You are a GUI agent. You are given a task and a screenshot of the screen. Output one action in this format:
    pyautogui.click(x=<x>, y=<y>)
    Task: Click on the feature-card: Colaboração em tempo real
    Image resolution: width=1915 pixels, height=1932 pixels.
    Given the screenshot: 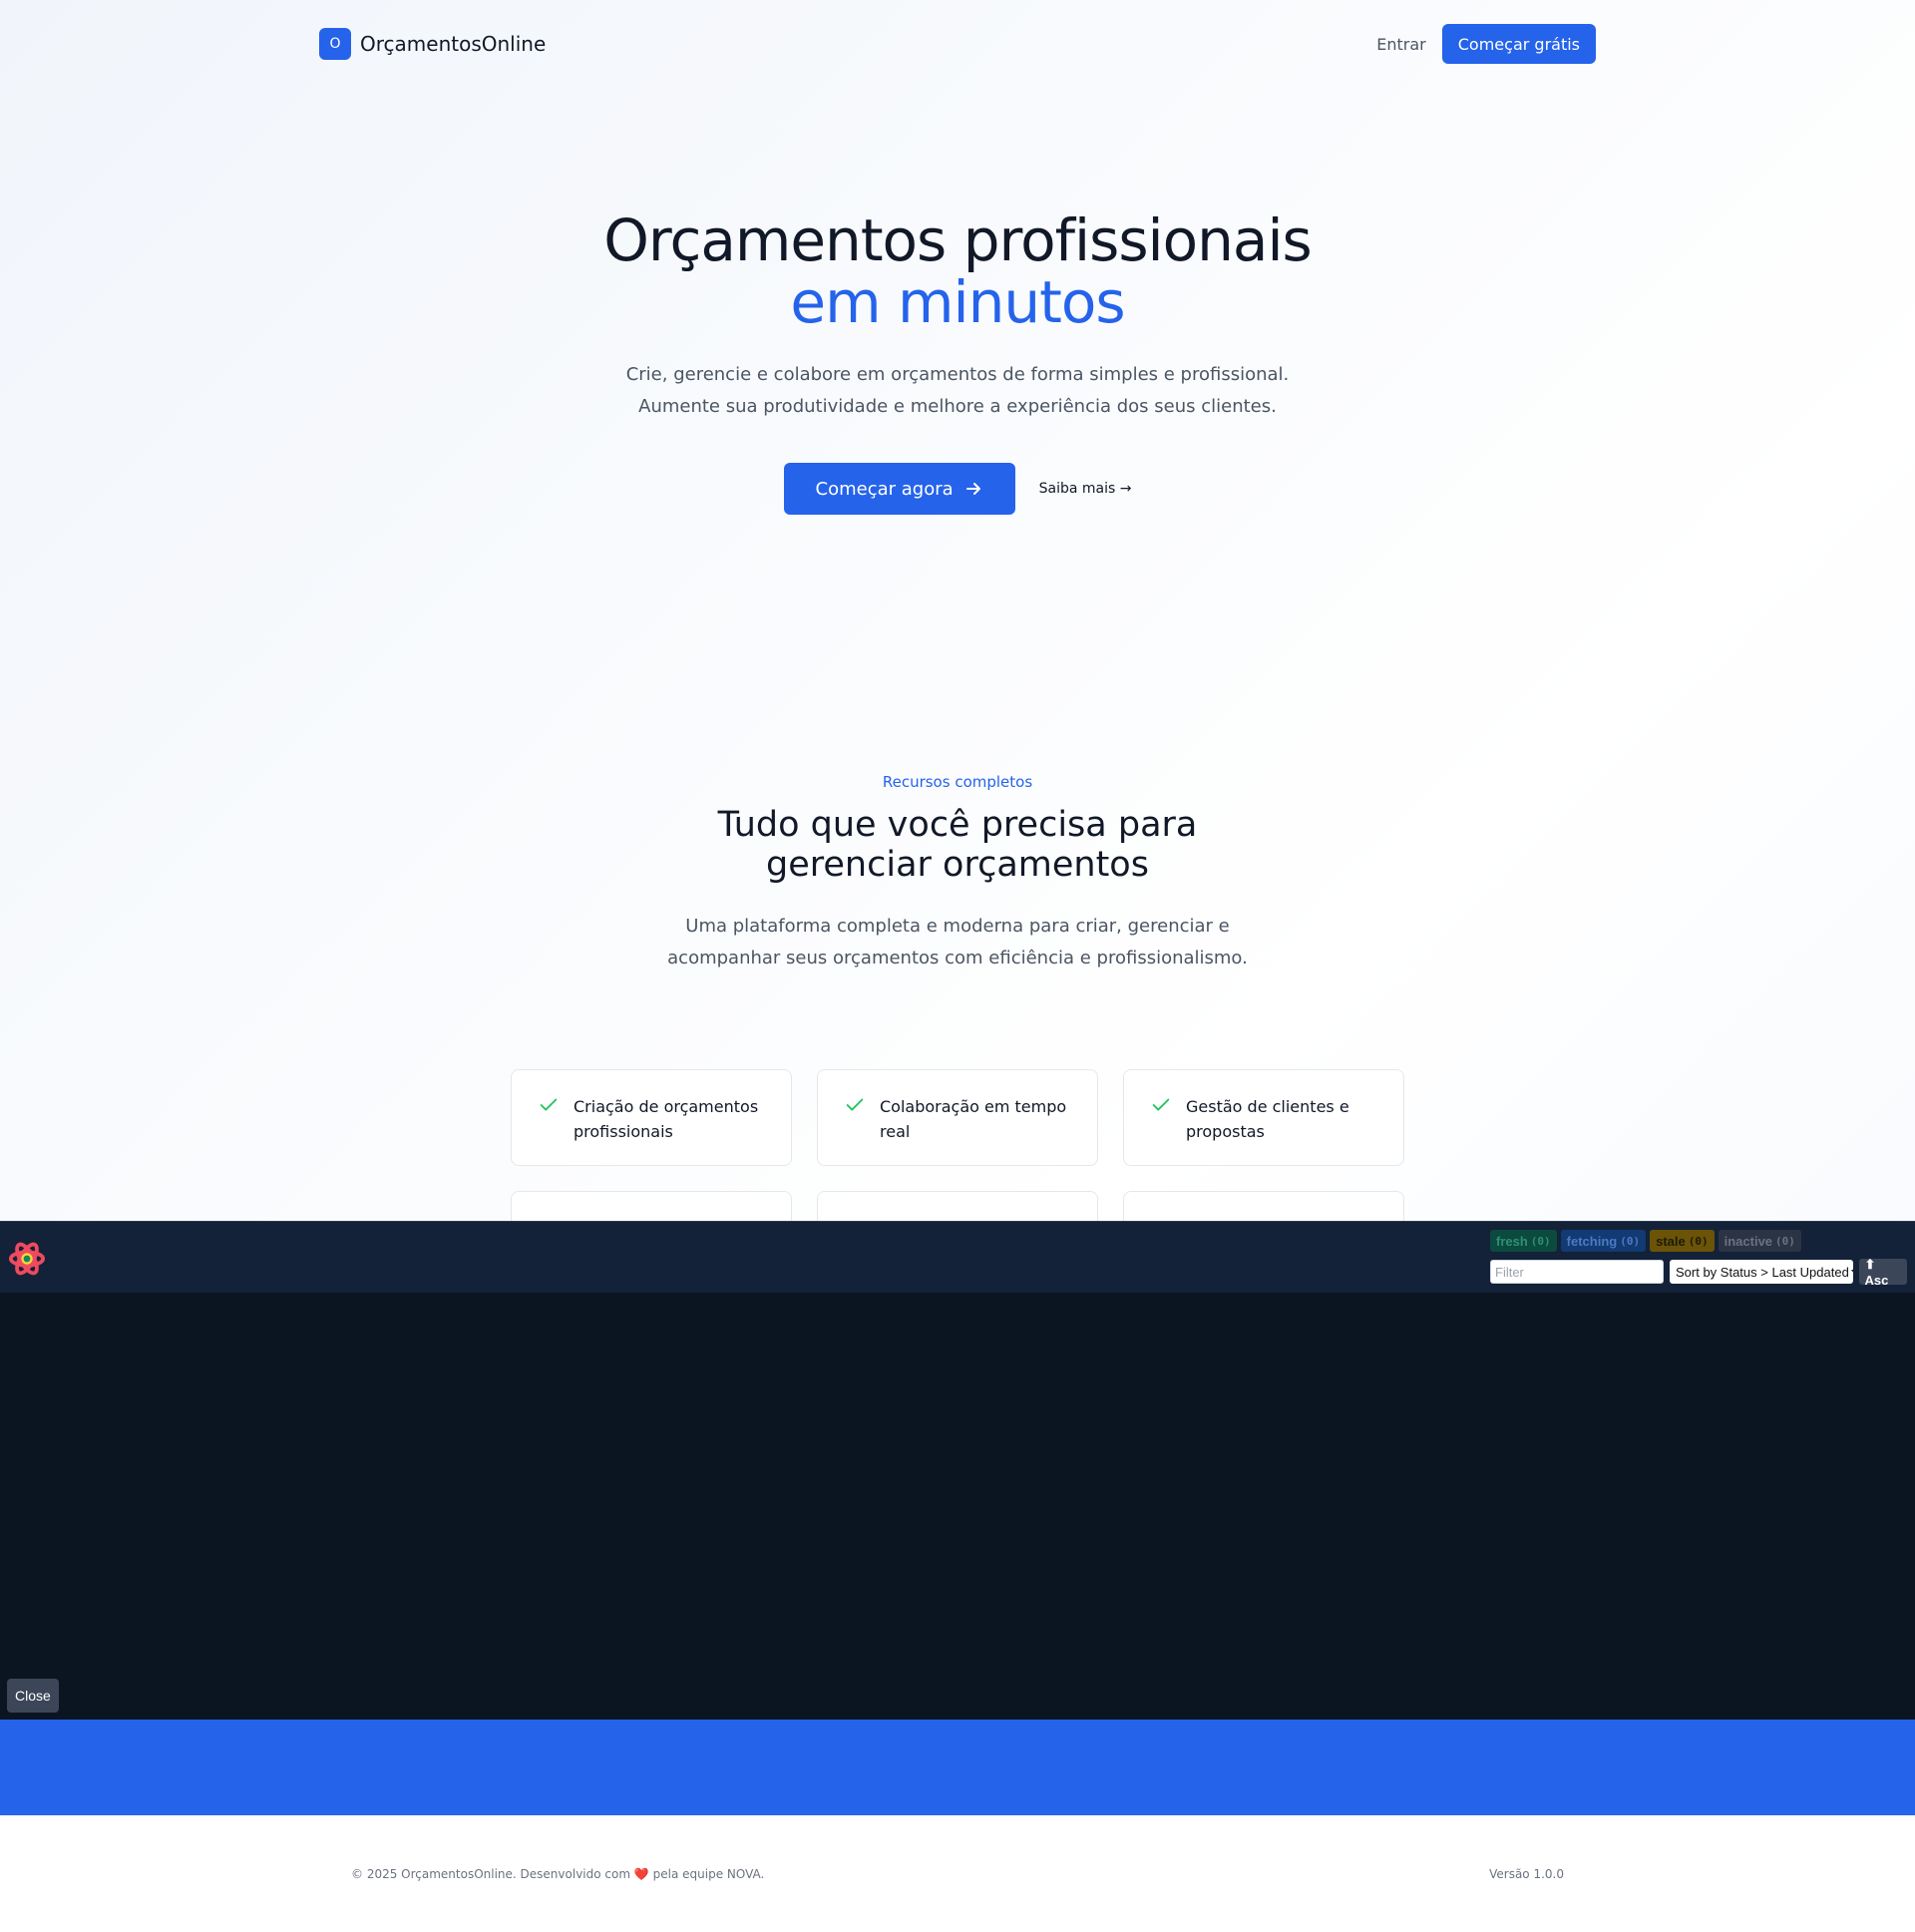 What is the action you would take?
    pyautogui.click(x=957, y=1117)
    